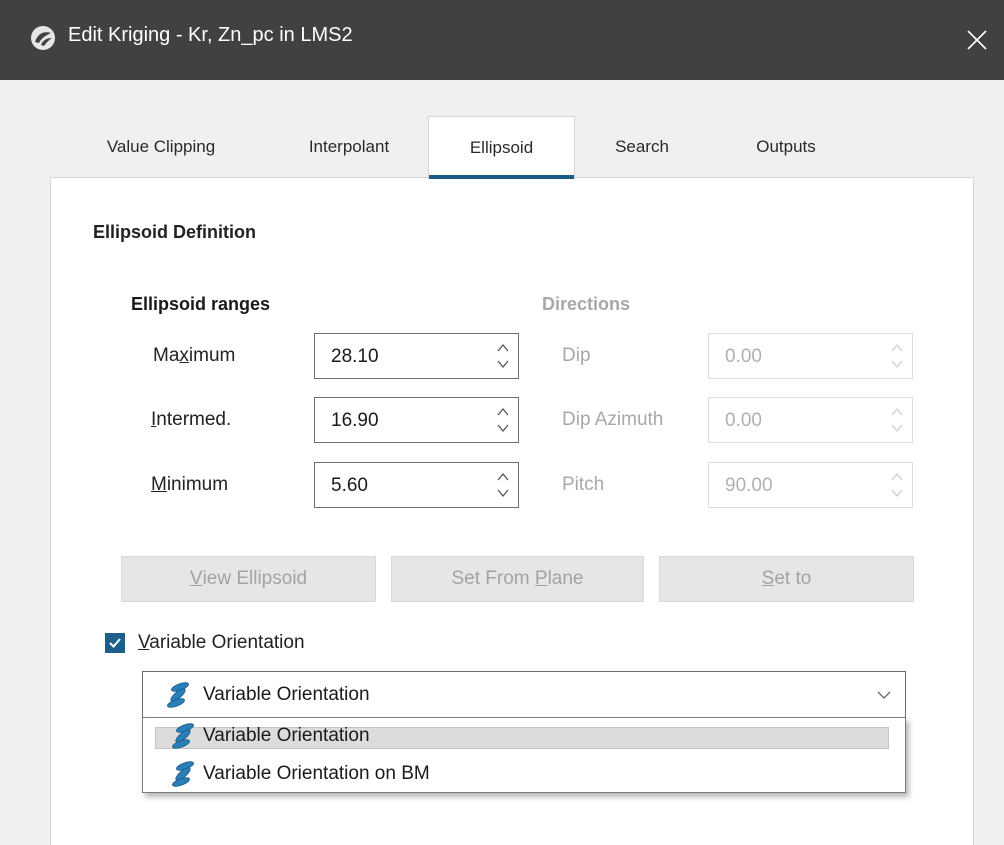 This screenshot has height=845, width=1004. I want to click on maximum-value: 28.10, so click(355, 356).